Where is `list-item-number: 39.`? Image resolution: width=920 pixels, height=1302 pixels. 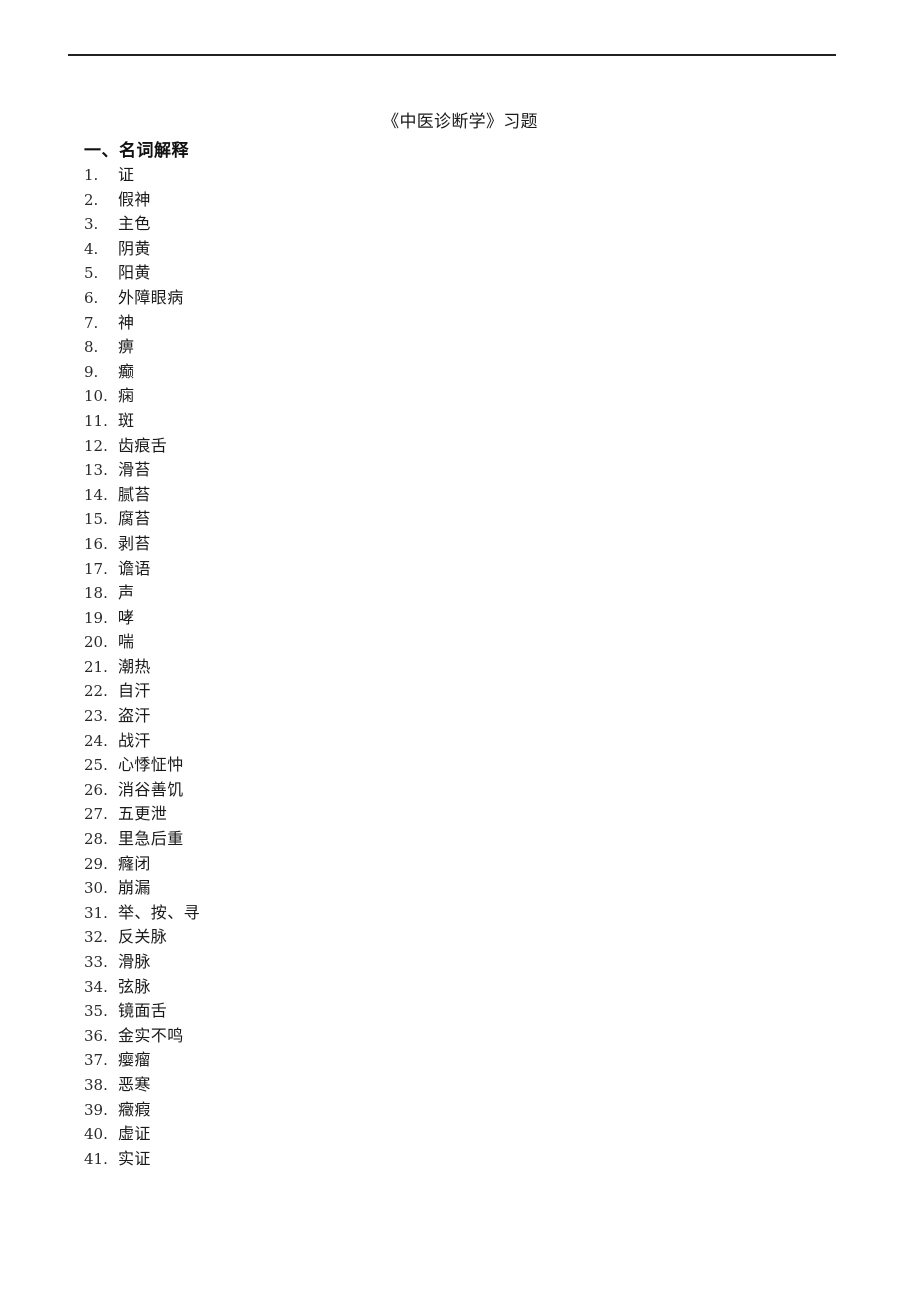
list-item-number: 39. is located at coordinates (96, 1109).